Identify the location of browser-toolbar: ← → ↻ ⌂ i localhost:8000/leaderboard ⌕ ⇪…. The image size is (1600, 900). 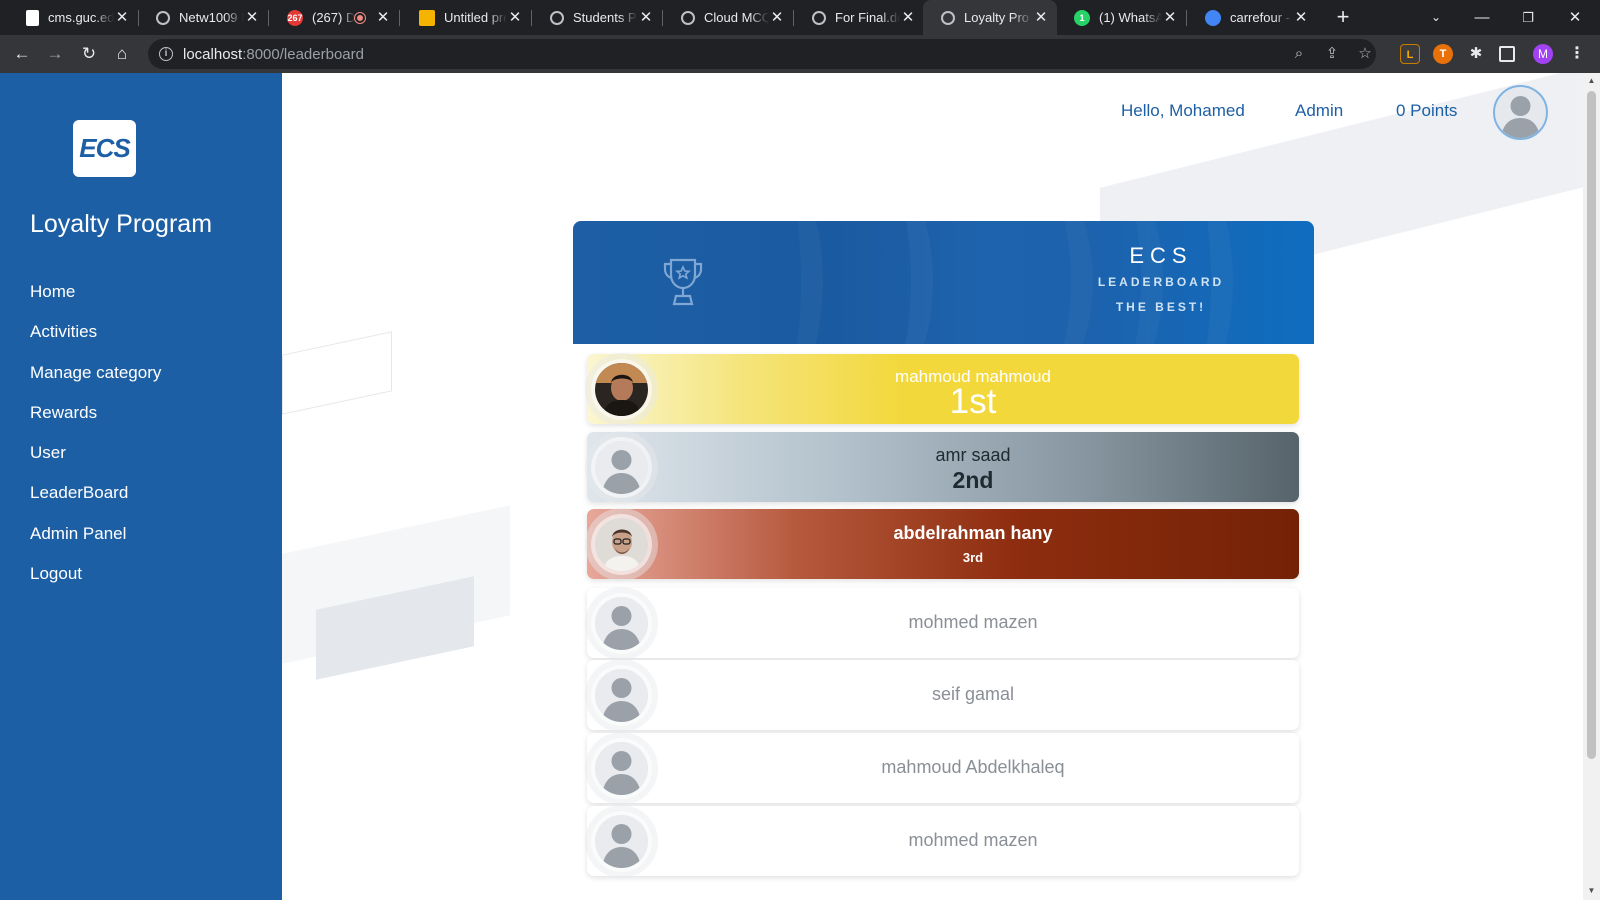
(800, 54).